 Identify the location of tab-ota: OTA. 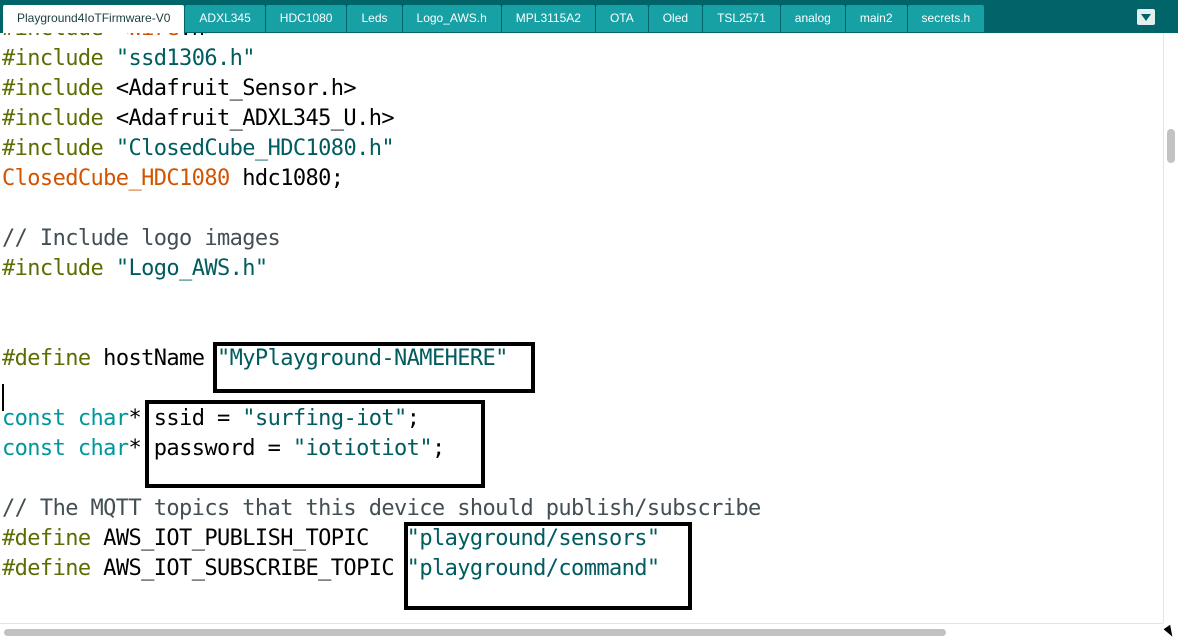
(621, 18).